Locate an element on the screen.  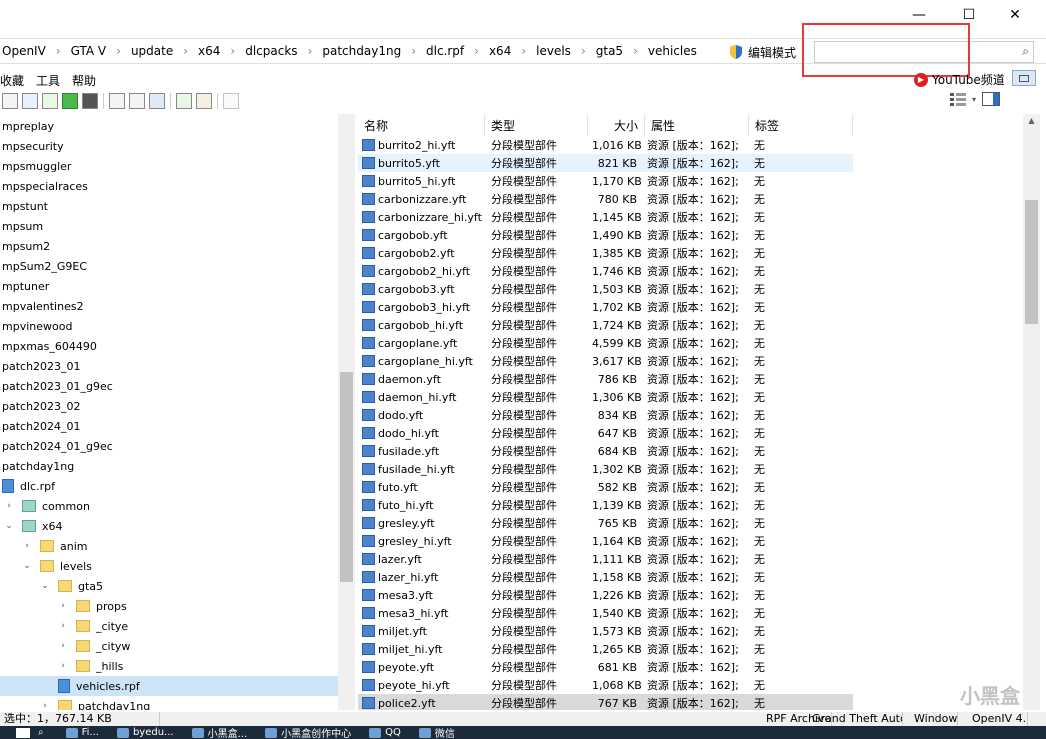
breadcrumb-item: OpenIV is located at coordinates (28, 51).